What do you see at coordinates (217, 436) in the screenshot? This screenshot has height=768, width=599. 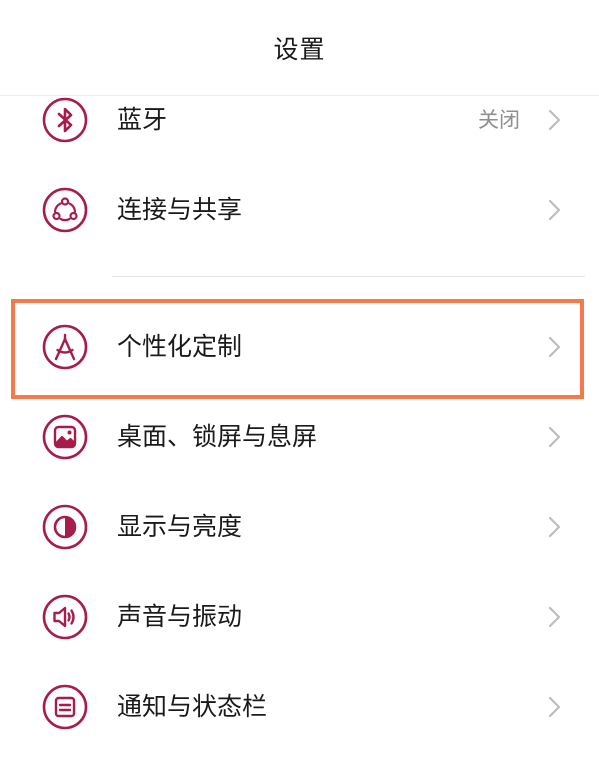 I see `settings-item-label: 桌面、锁屏与息屏` at bounding box center [217, 436].